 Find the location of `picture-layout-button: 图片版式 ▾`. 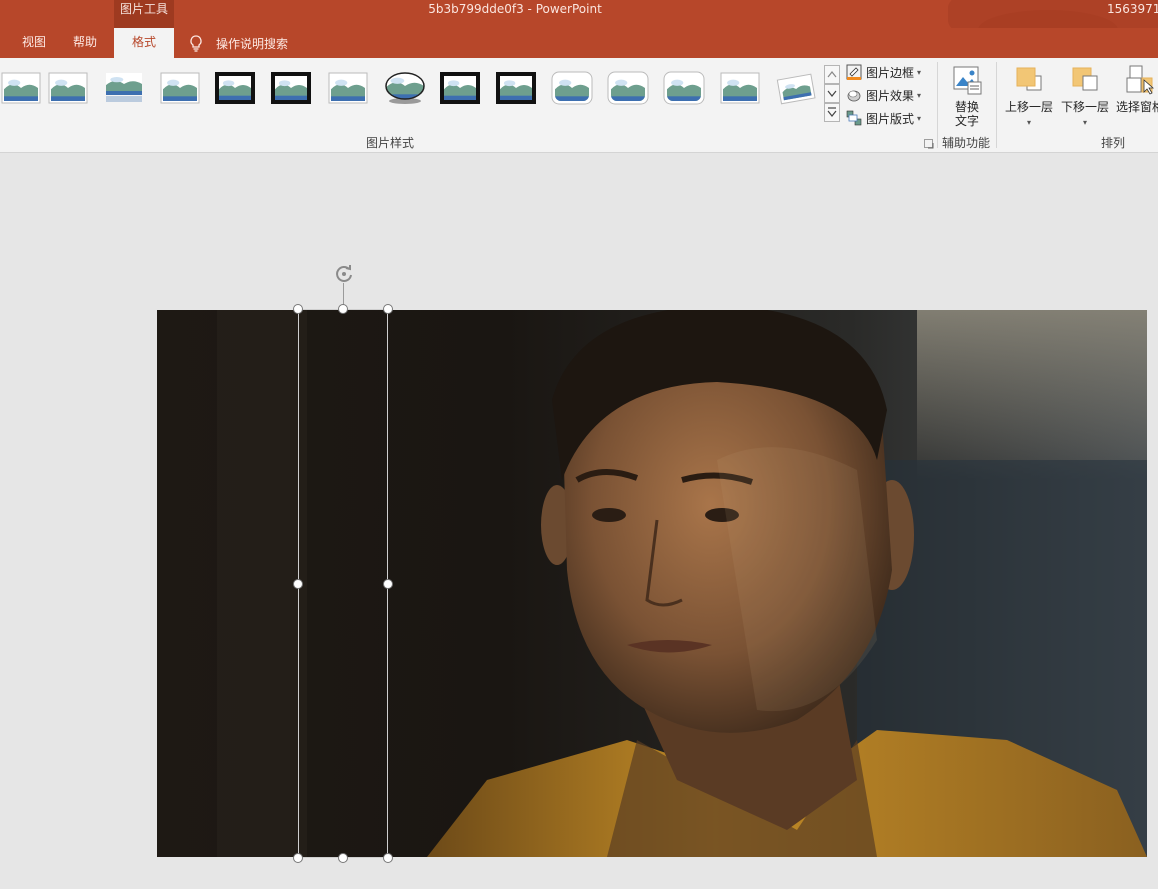

picture-layout-button: 图片版式 ▾ is located at coordinates (883, 118).